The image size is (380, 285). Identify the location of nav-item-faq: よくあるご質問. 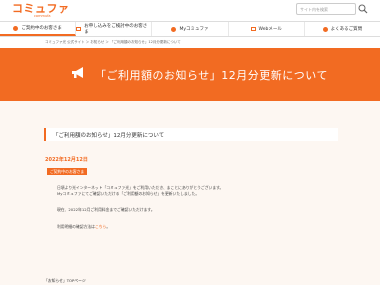
(342, 29).